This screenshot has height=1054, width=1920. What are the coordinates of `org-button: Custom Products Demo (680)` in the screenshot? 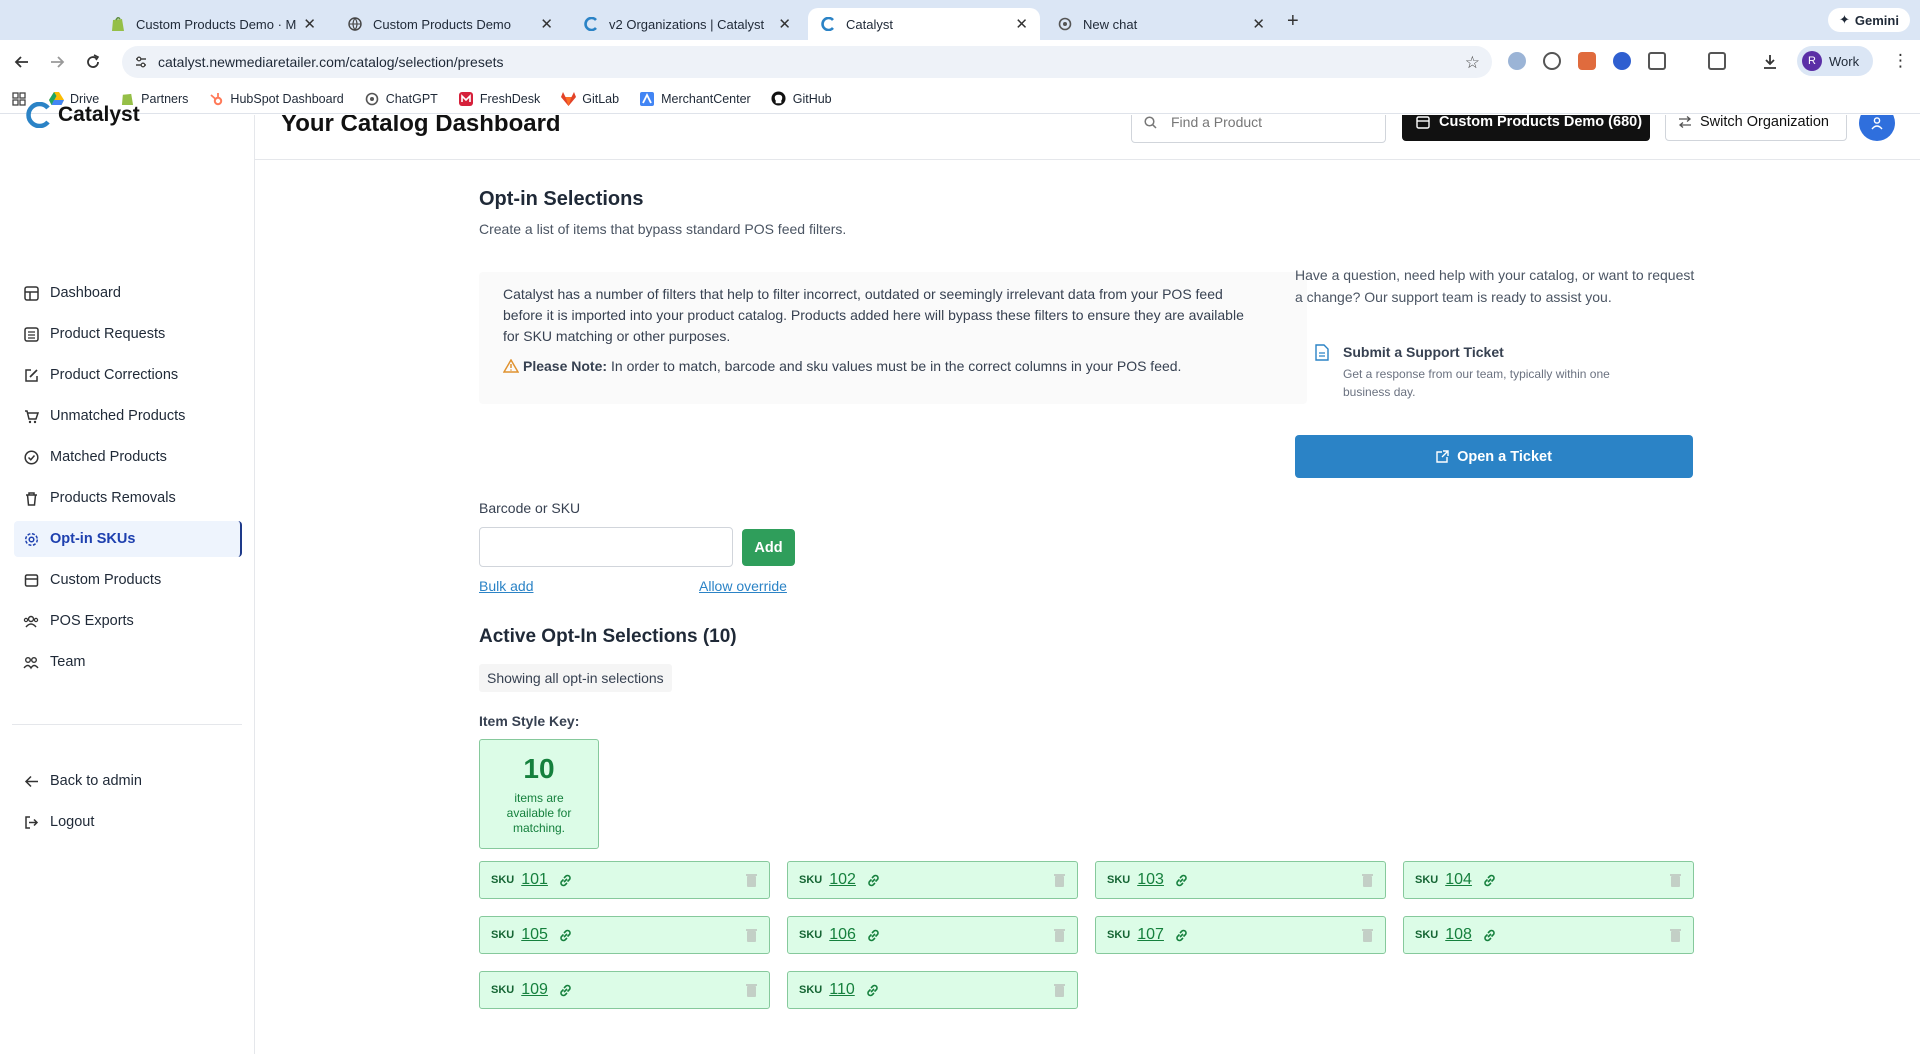 It's located at (1526, 128).